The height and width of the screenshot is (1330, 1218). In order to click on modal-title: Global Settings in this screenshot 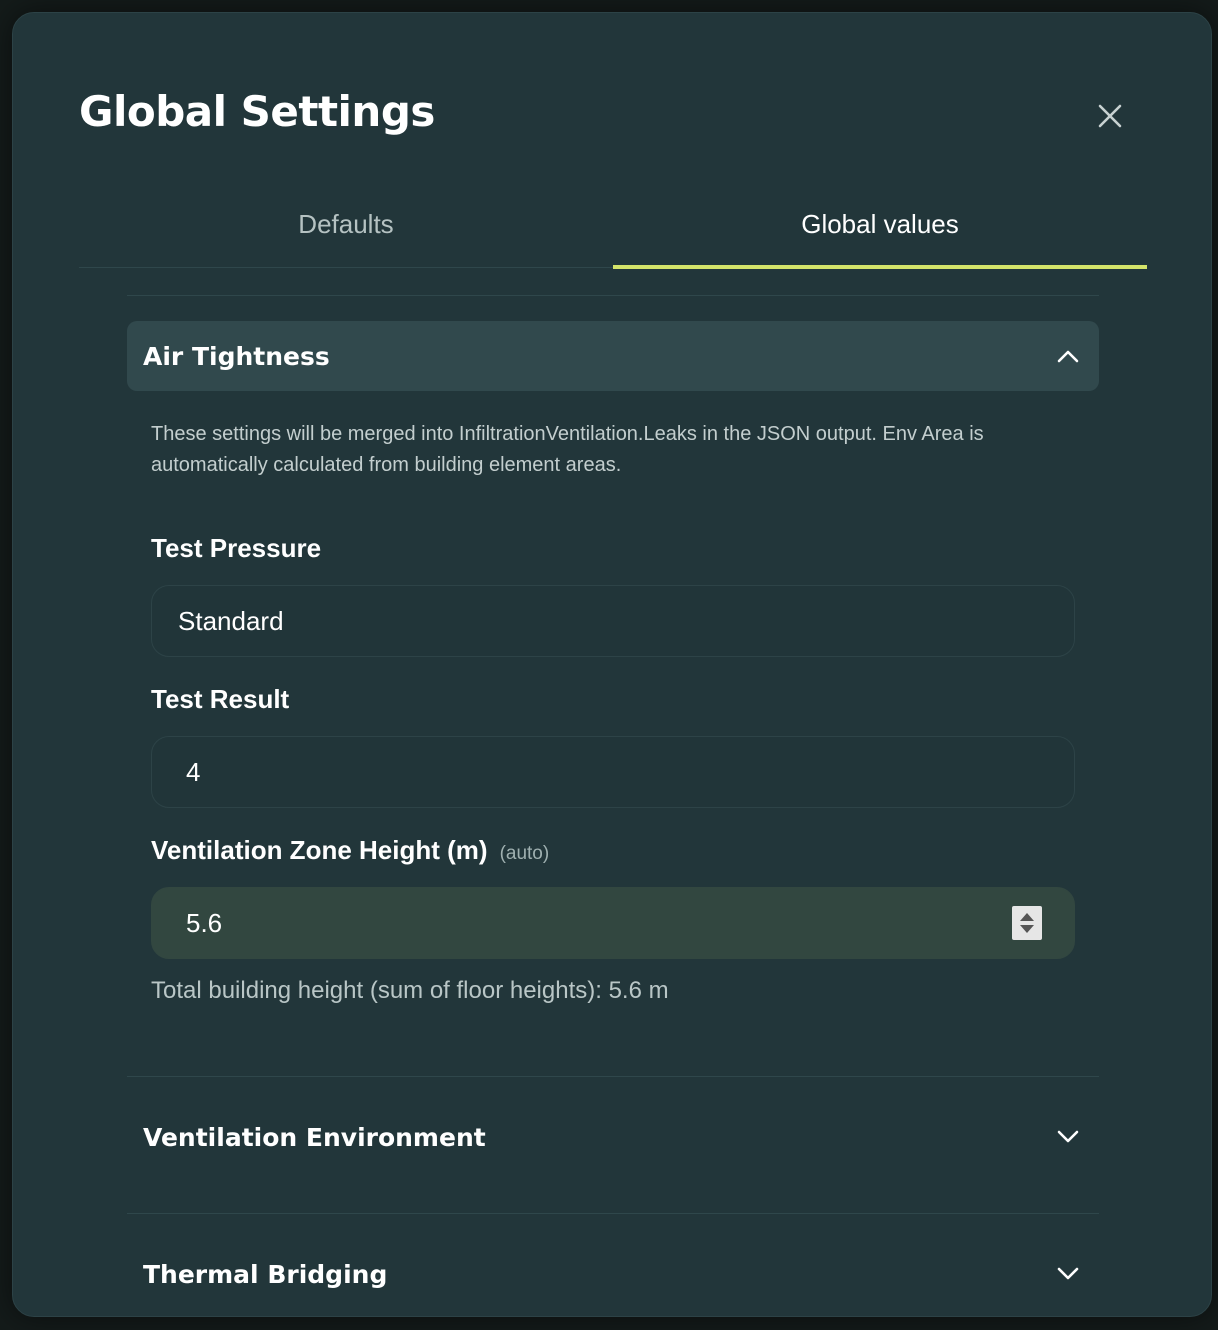, I will do `click(257, 111)`.